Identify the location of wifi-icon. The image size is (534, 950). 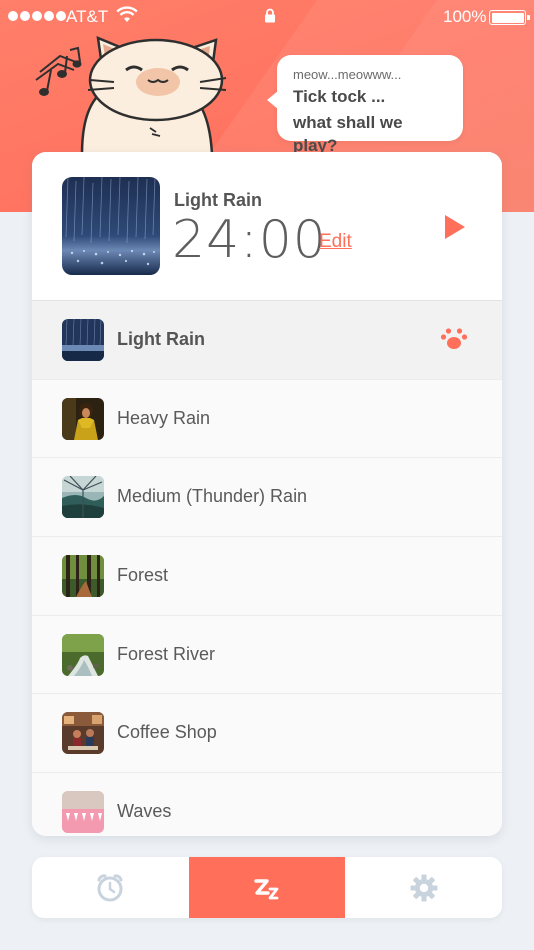
(127, 14).